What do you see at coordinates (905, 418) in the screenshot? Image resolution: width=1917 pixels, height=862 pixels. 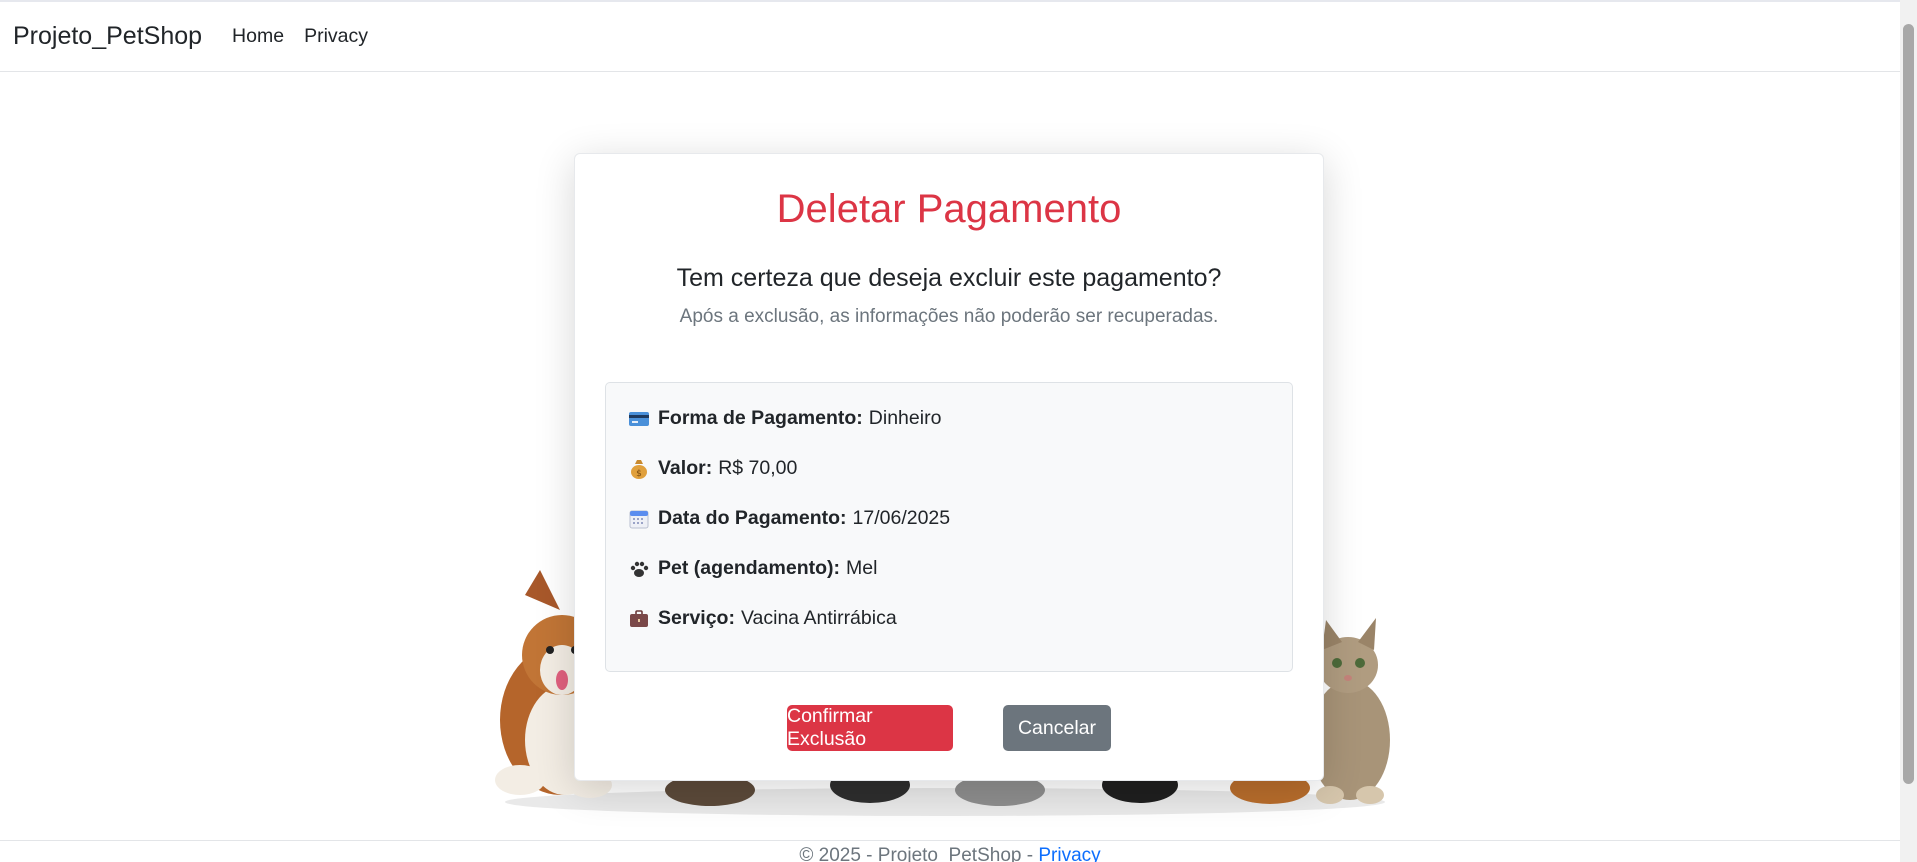 I see `detail-value: Dinheiro` at bounding box center [905, 418].